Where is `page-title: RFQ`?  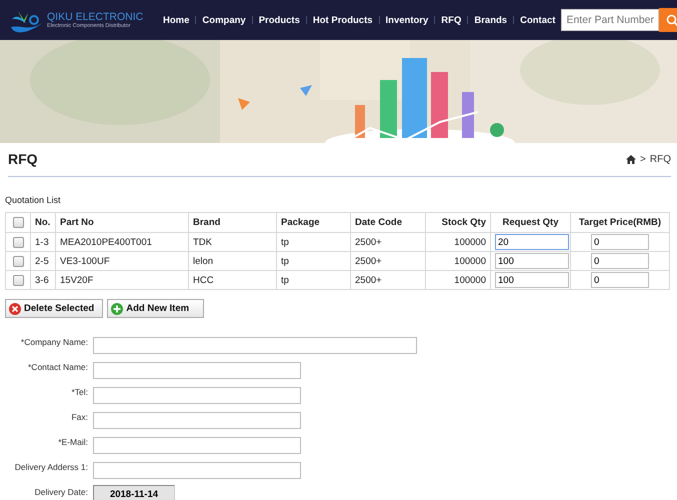
page-title: RFQ is located at coordinates (23, 159).